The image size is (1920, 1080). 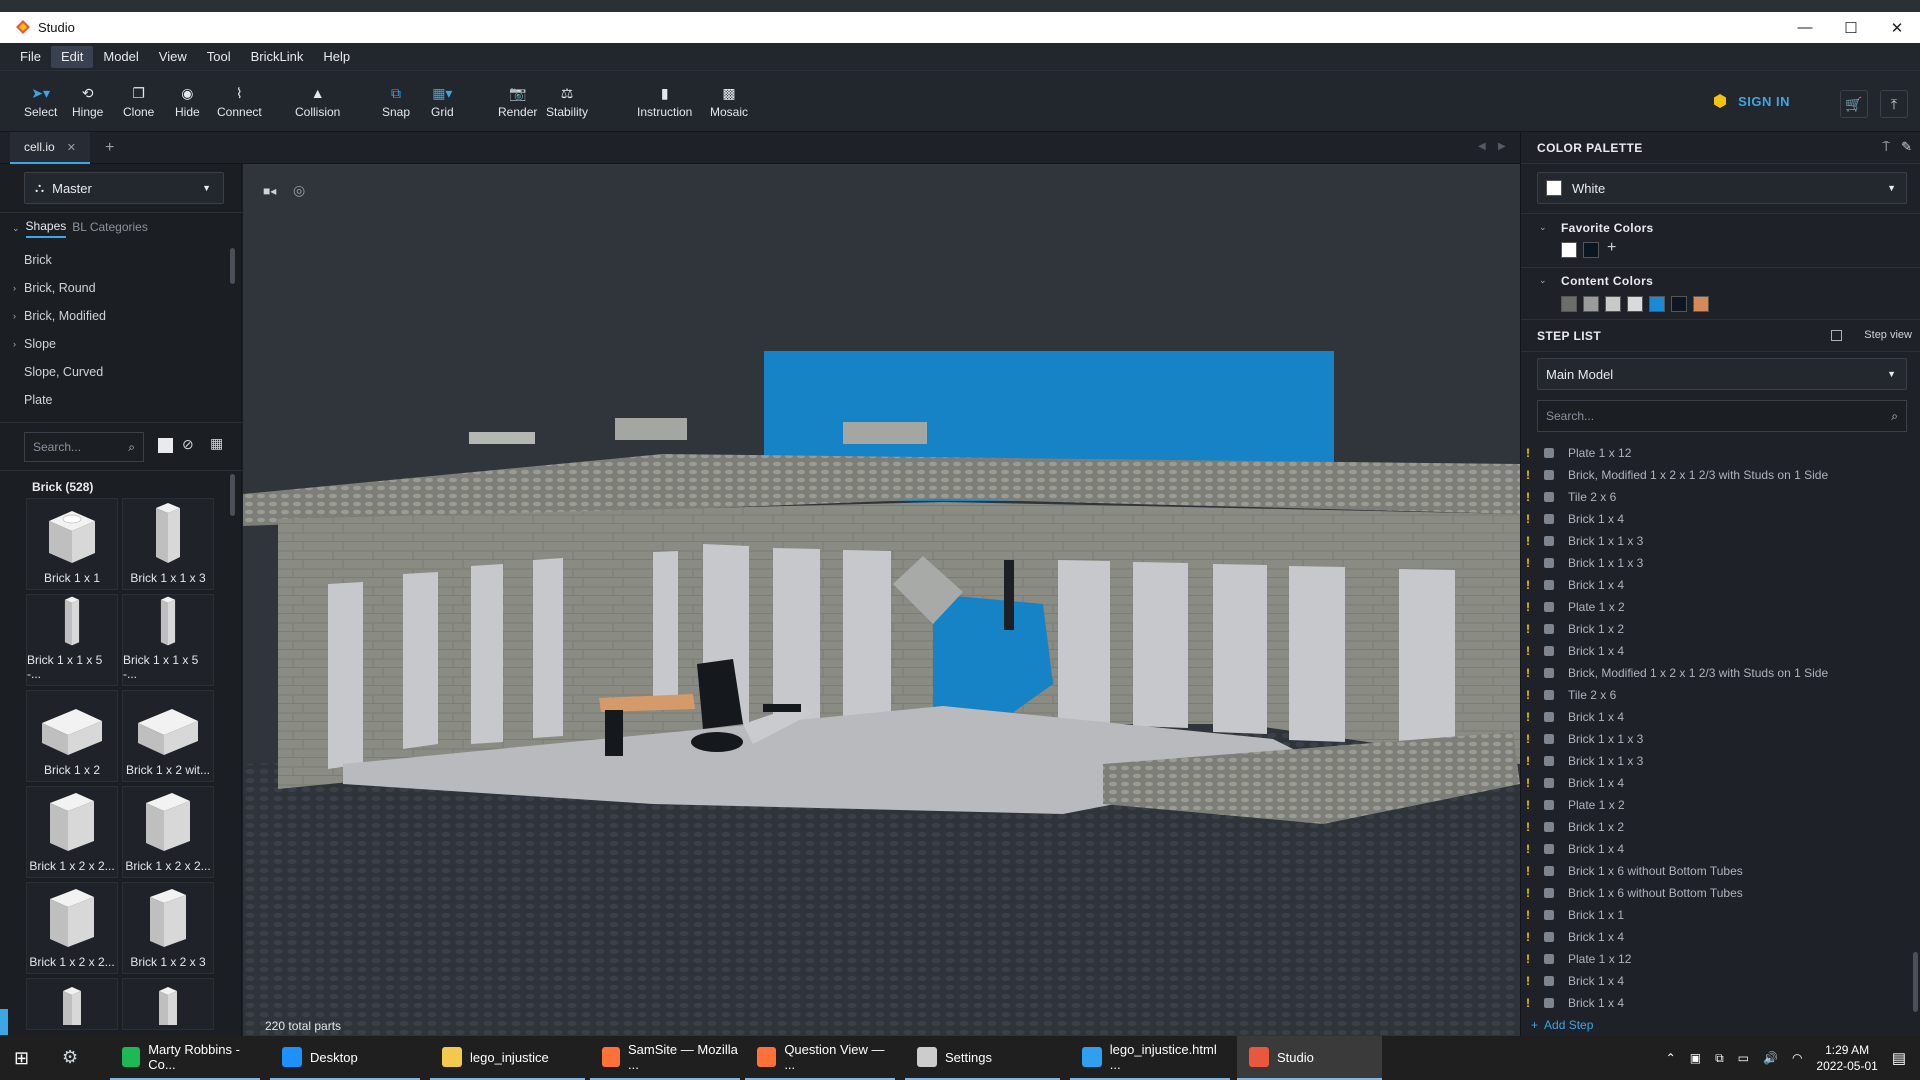 What do you see at coordinates (110, 228) in the screenshot?
I see `tab-bl-categories: BL Categories` at bounding box center [110, 228].